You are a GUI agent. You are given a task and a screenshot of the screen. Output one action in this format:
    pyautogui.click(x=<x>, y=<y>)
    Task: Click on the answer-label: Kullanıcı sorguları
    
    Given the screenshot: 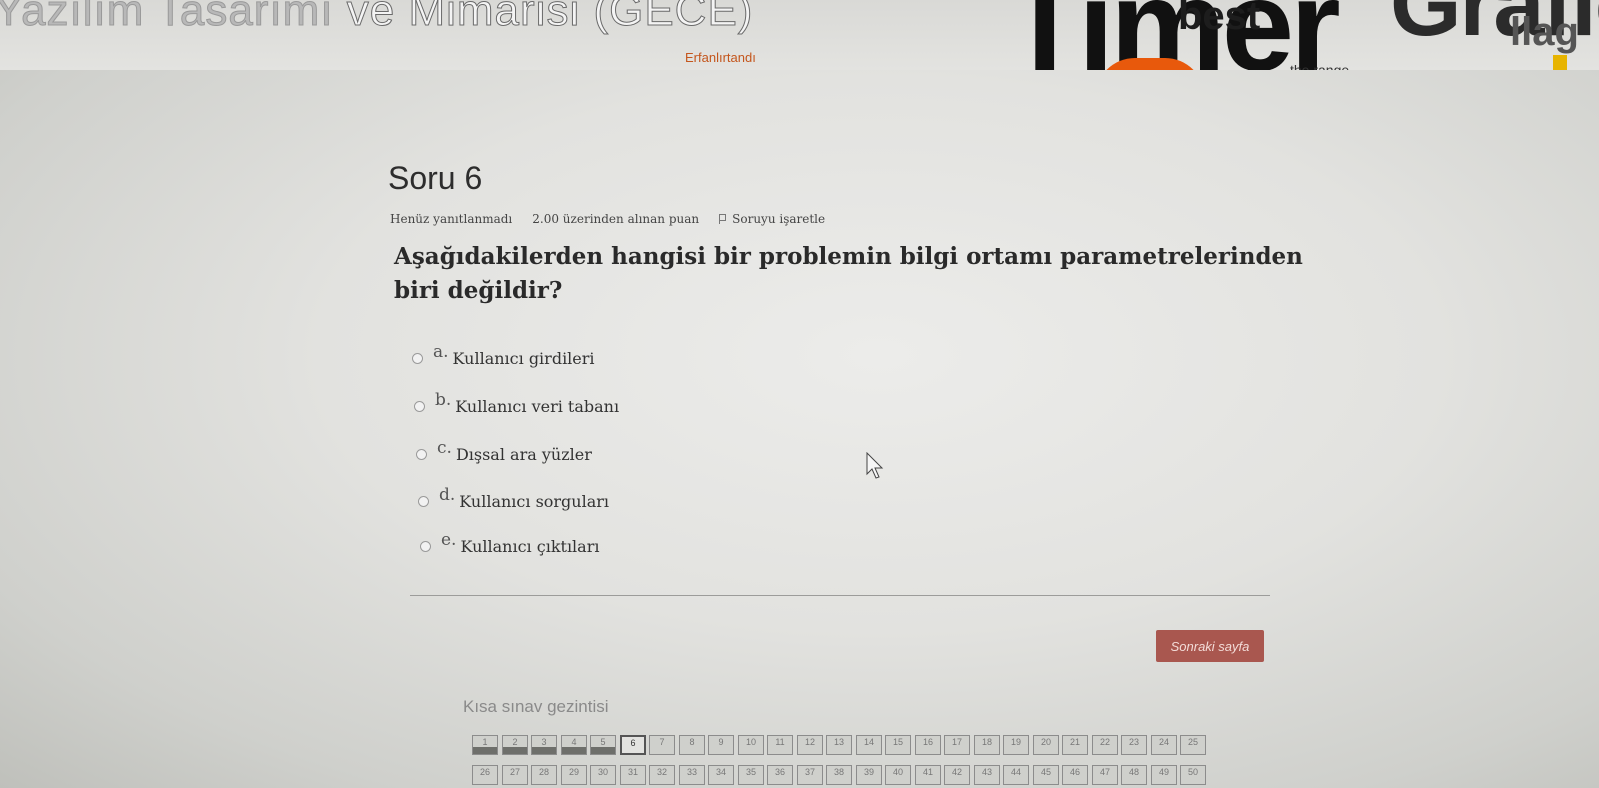 What is the action you would take?
    pyautogui.click(x=534, y=501)
    